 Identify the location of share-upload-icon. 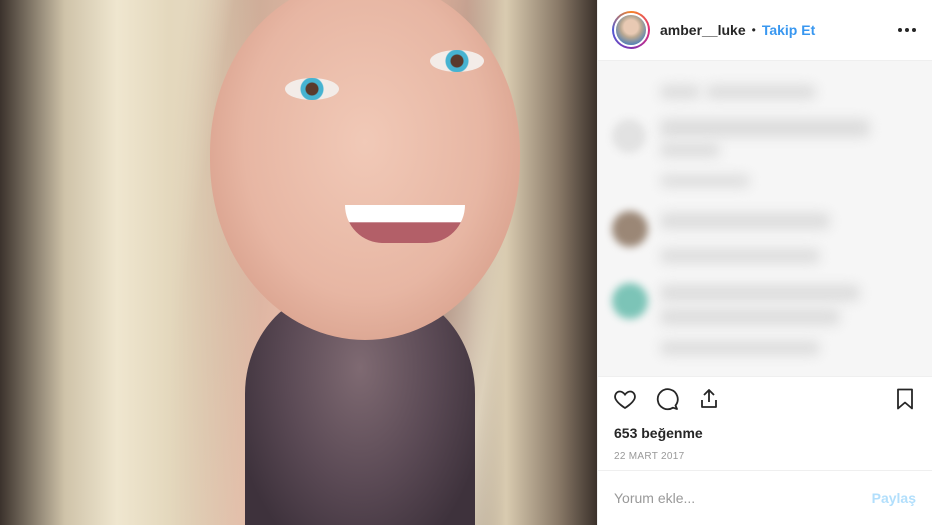
(709, 399).